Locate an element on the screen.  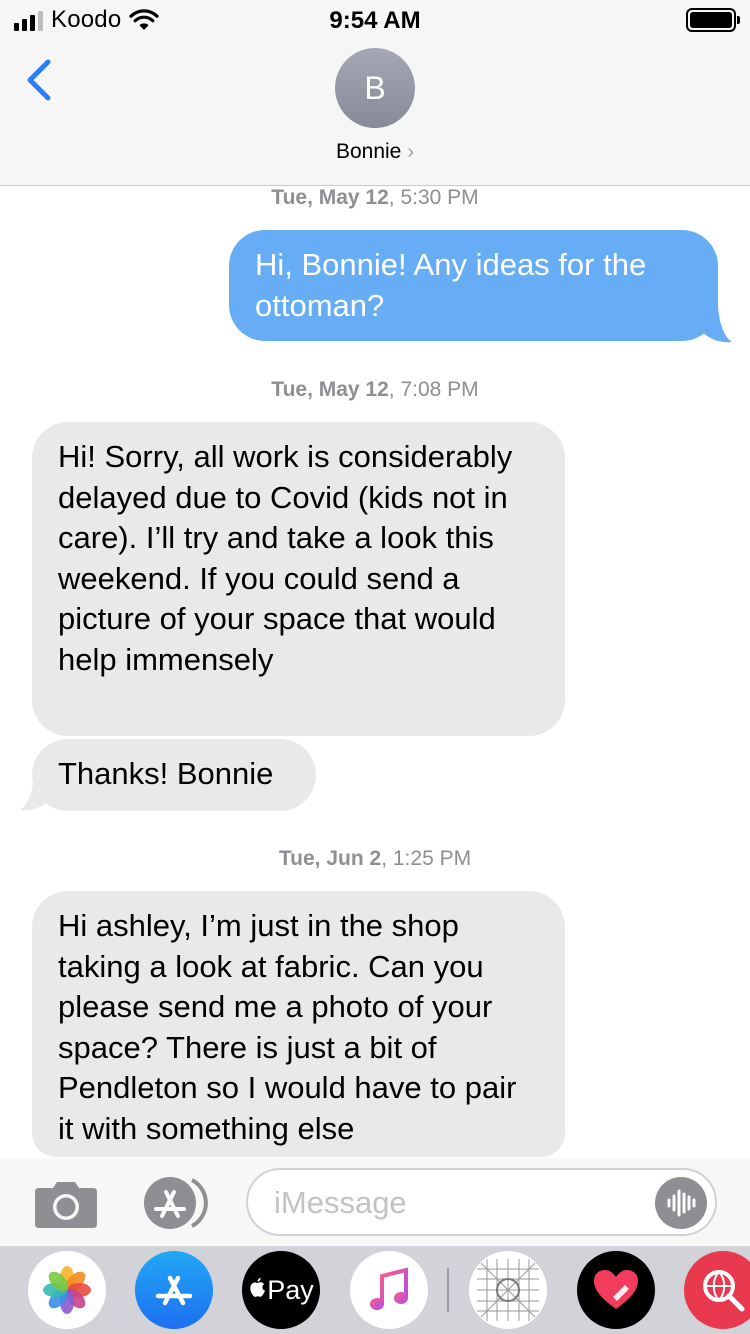
back-chevron-icon is located at coordinates (40, 80).